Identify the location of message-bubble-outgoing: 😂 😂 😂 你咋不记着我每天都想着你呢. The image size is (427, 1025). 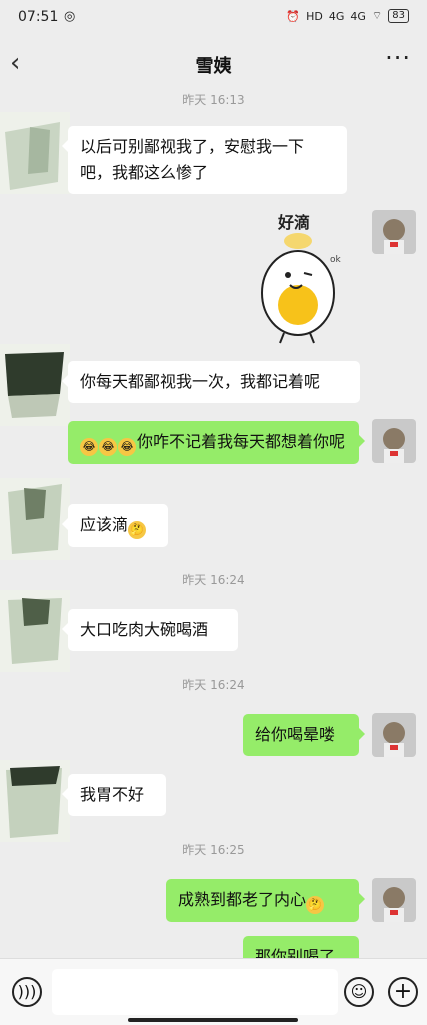
(216, 442).